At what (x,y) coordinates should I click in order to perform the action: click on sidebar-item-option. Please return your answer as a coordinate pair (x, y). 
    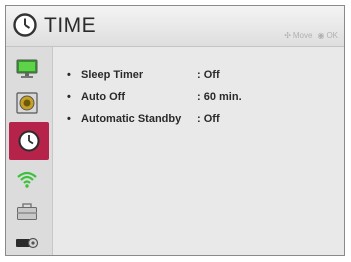
    Looking at the image, I should click on (27, 212).